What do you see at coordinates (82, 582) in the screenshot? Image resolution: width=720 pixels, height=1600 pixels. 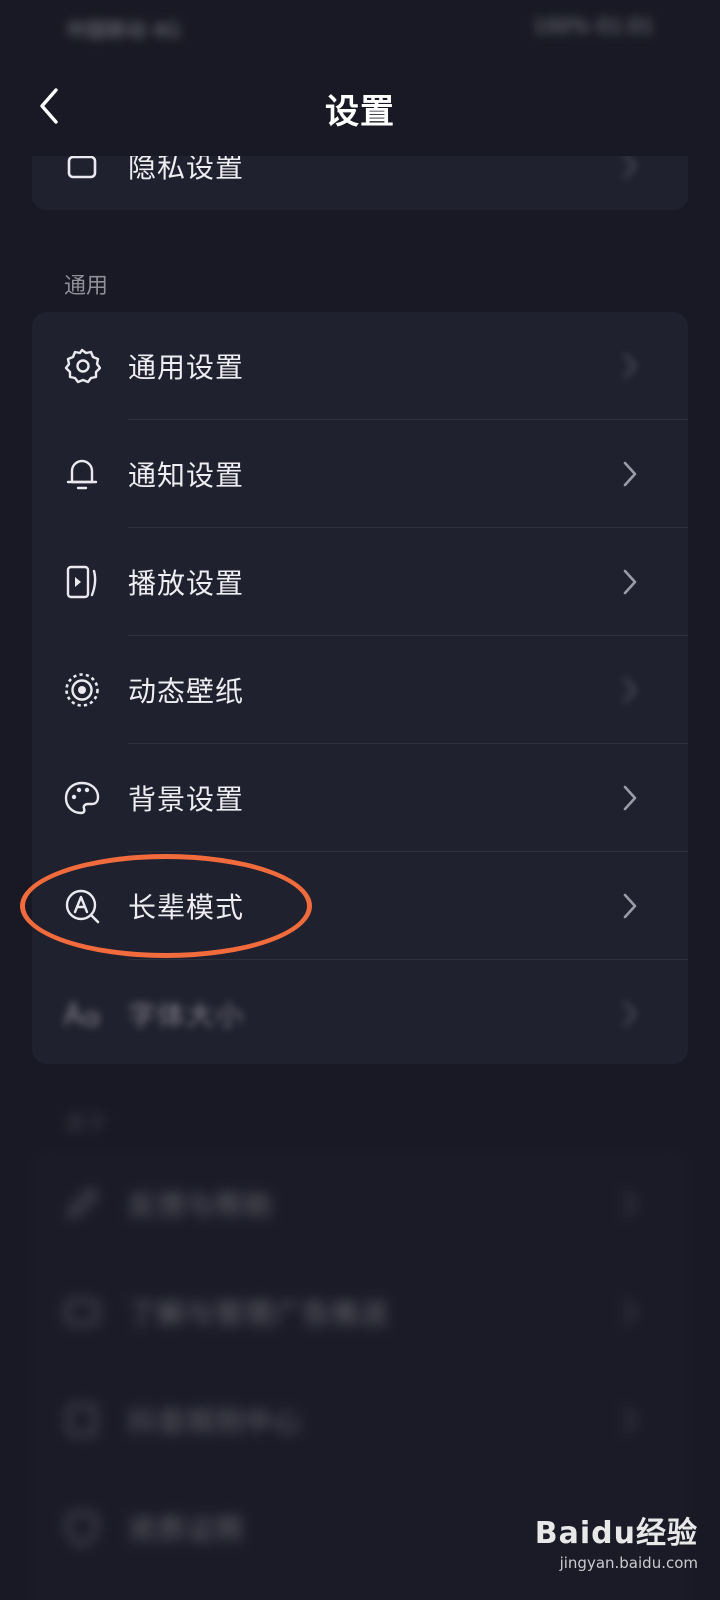 I see `play-device-icon` at bounding box center [82, 582].